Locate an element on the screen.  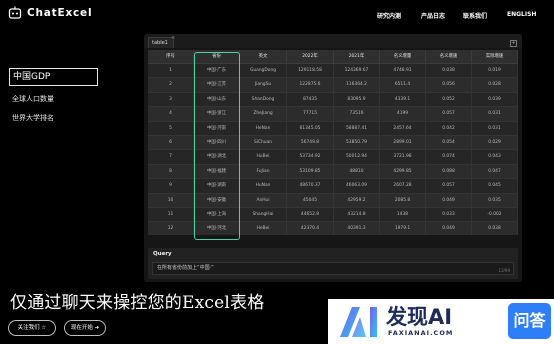
header-cell: 序号 is located at coordinates (171, 57).